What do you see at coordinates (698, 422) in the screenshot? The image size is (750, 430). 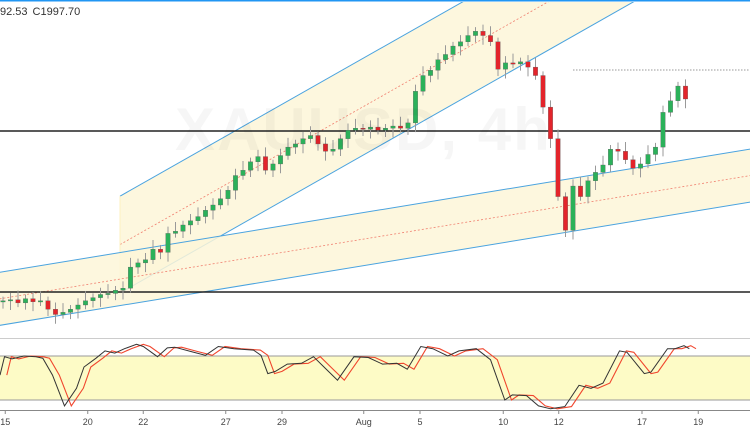 I see `x-tick-label: 19` at bounding box center [698, 422].